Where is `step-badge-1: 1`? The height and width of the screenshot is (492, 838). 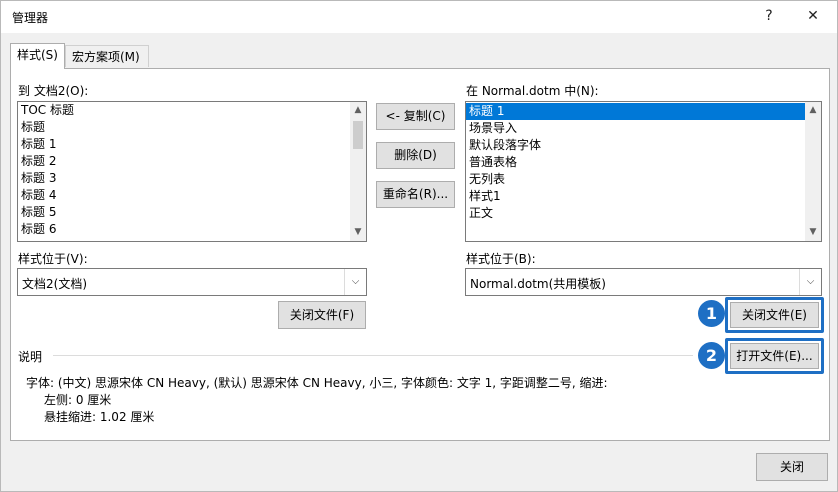 step-badge-1: 1 is located at coordinates (711, 313).